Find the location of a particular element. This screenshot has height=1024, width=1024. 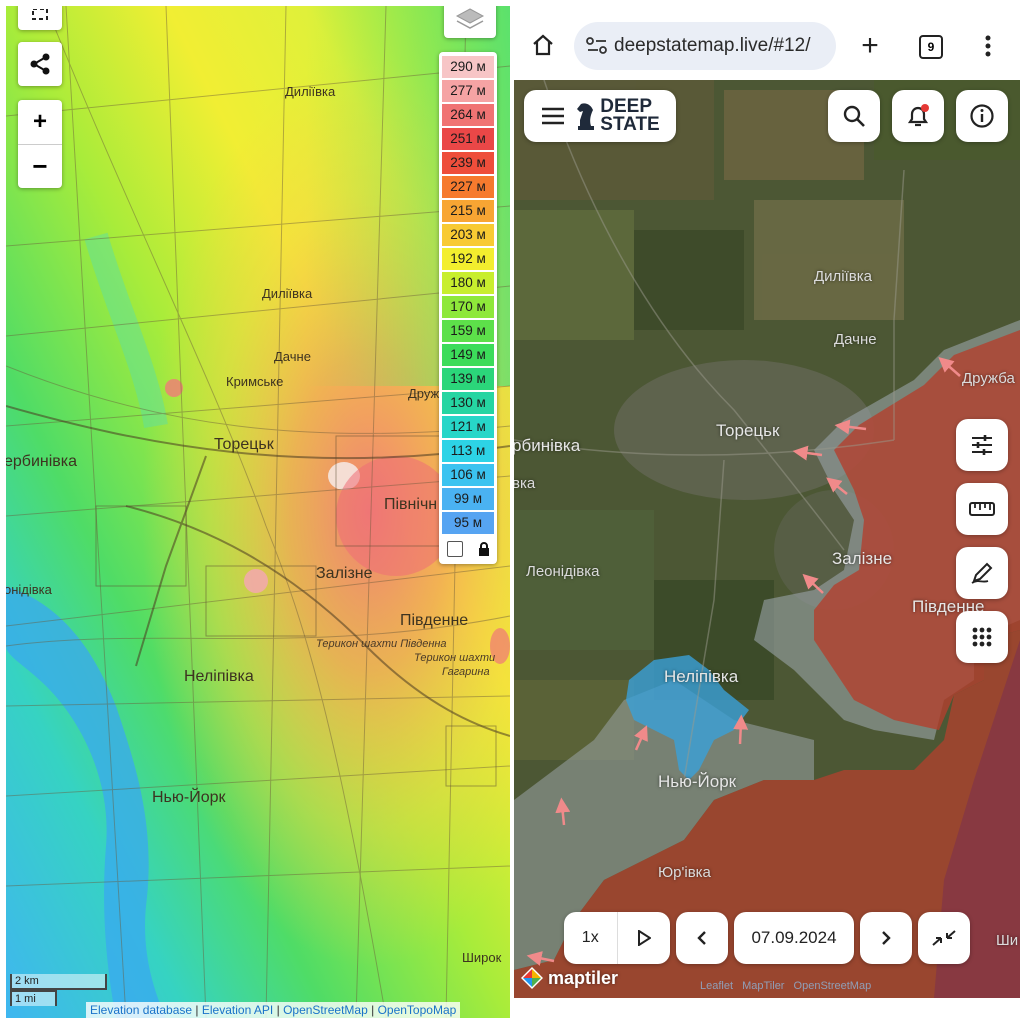

collapse-arrows-icon is located at coordinates (944, 938).